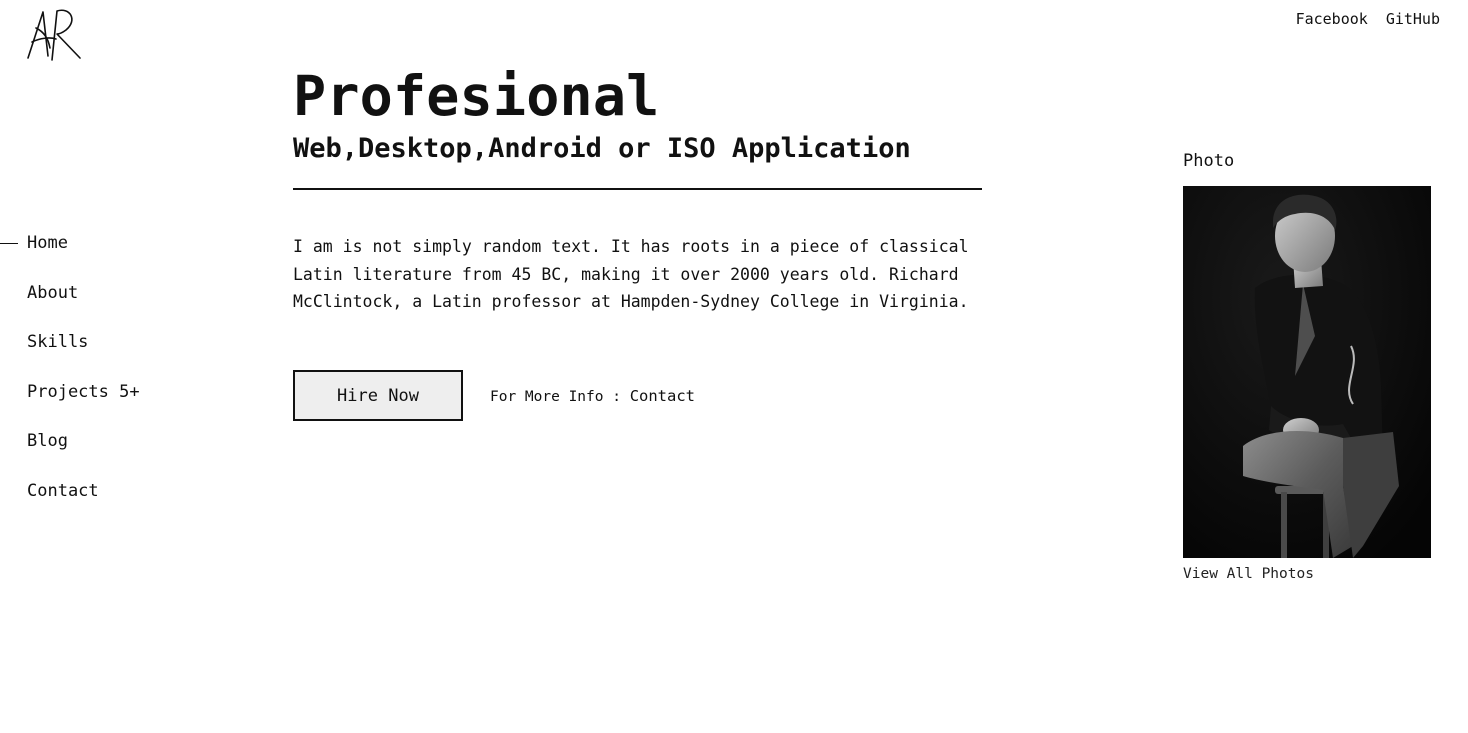  Describe the element at coordinates (58, 342) in the screenshot. I see `nav-item-label: Skills` at that location.